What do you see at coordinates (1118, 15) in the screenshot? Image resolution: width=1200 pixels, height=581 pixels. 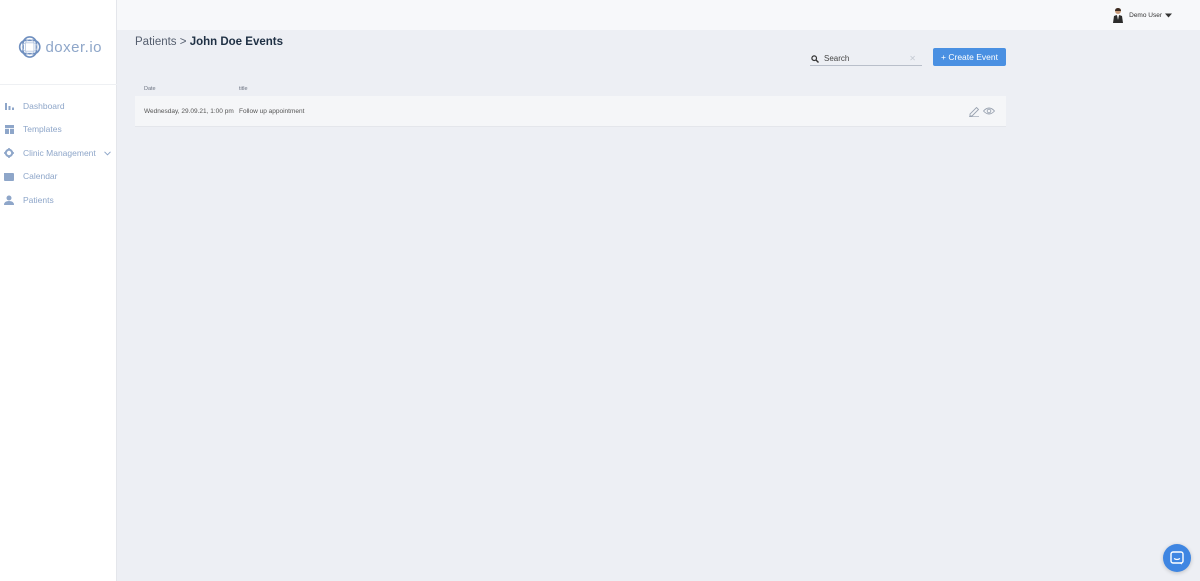 I see `avatar` at bounding box center [1118, 15].